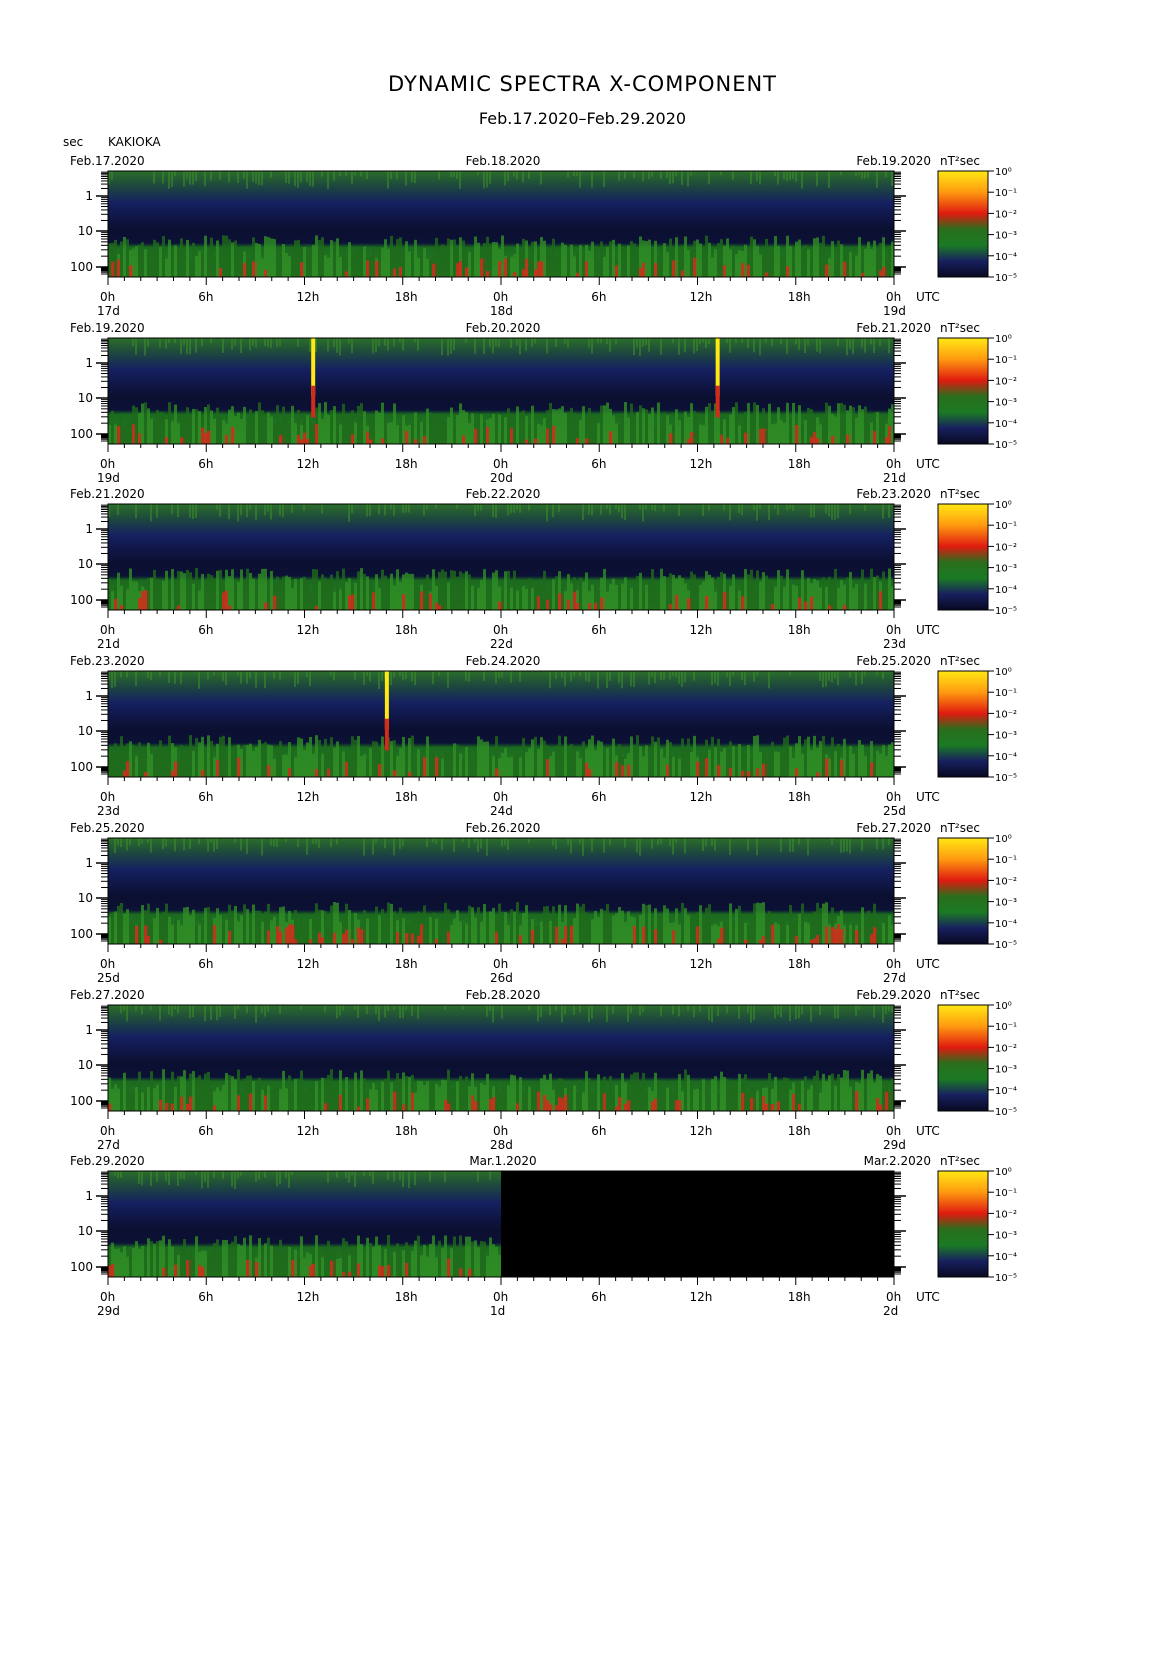 This screenshot has height=1679, width=1165. What do you see at coordinates (107, 1161) in the screenshot?
I see `panel-date-left: Feb.29.2020` at bounding box center [107, 1161].